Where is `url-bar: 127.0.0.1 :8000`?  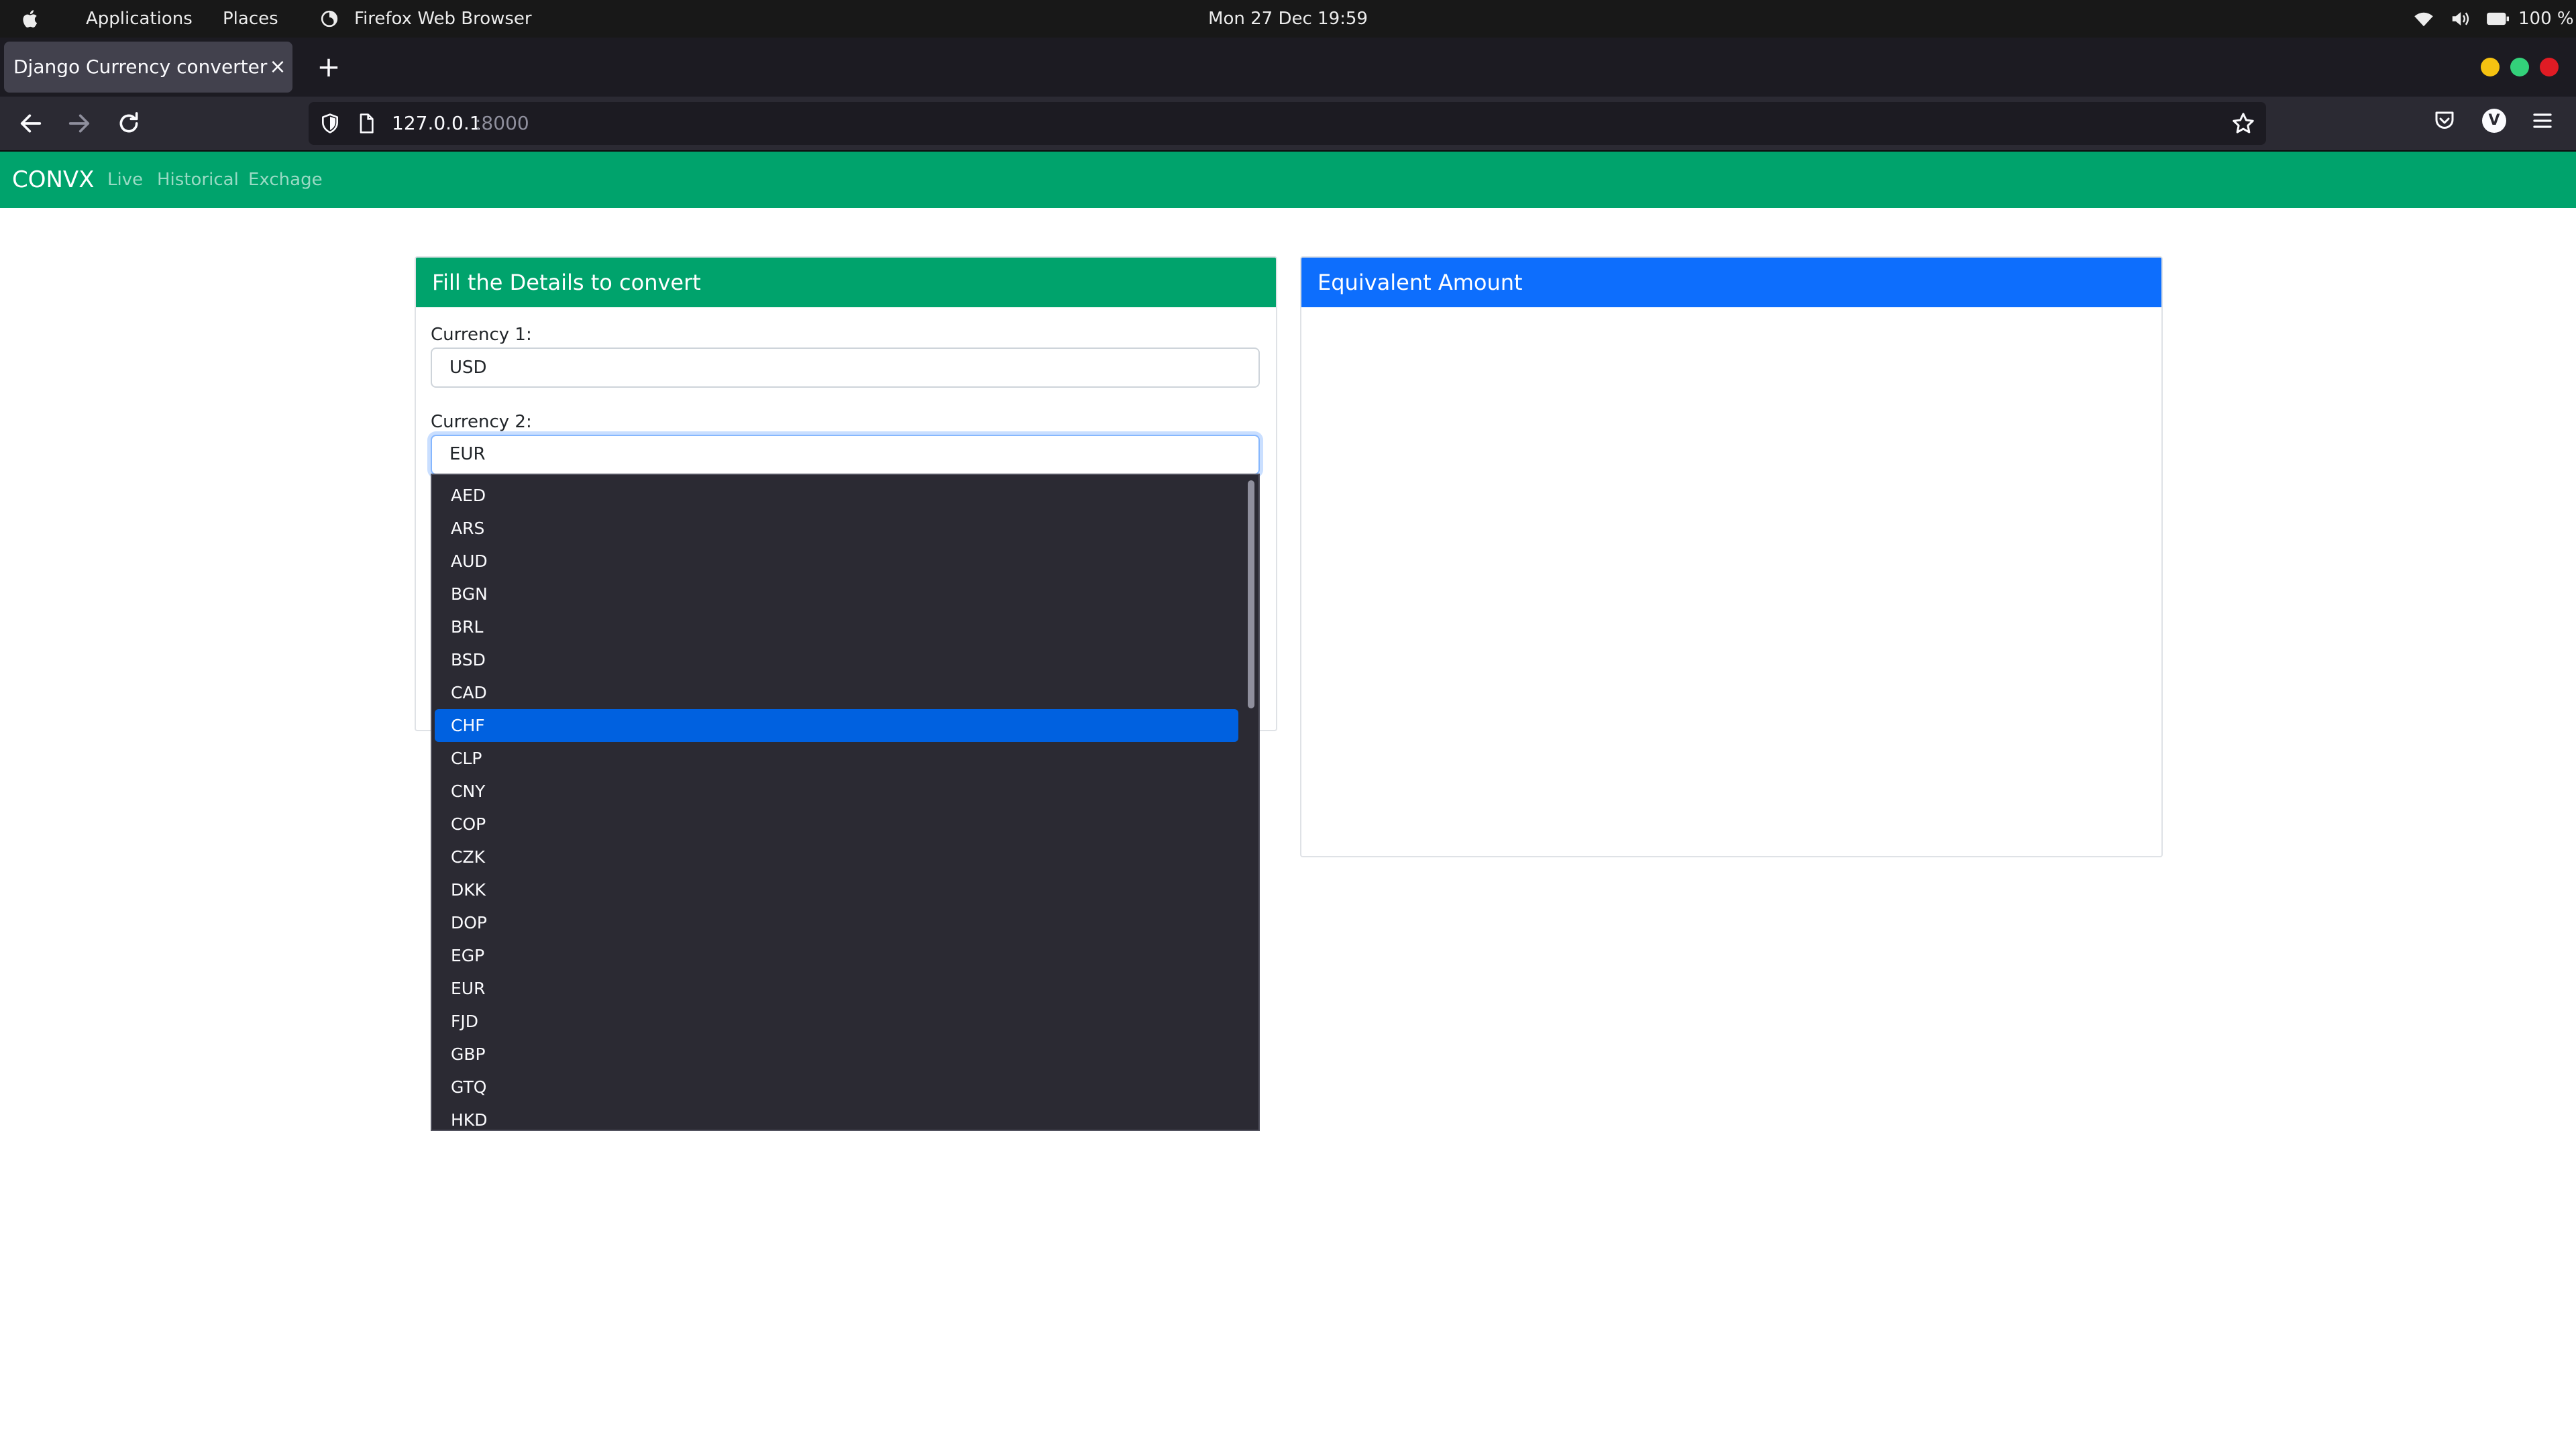
url-bar: 127.0.0.1 :8000 is located at coordinates (1287, 123).